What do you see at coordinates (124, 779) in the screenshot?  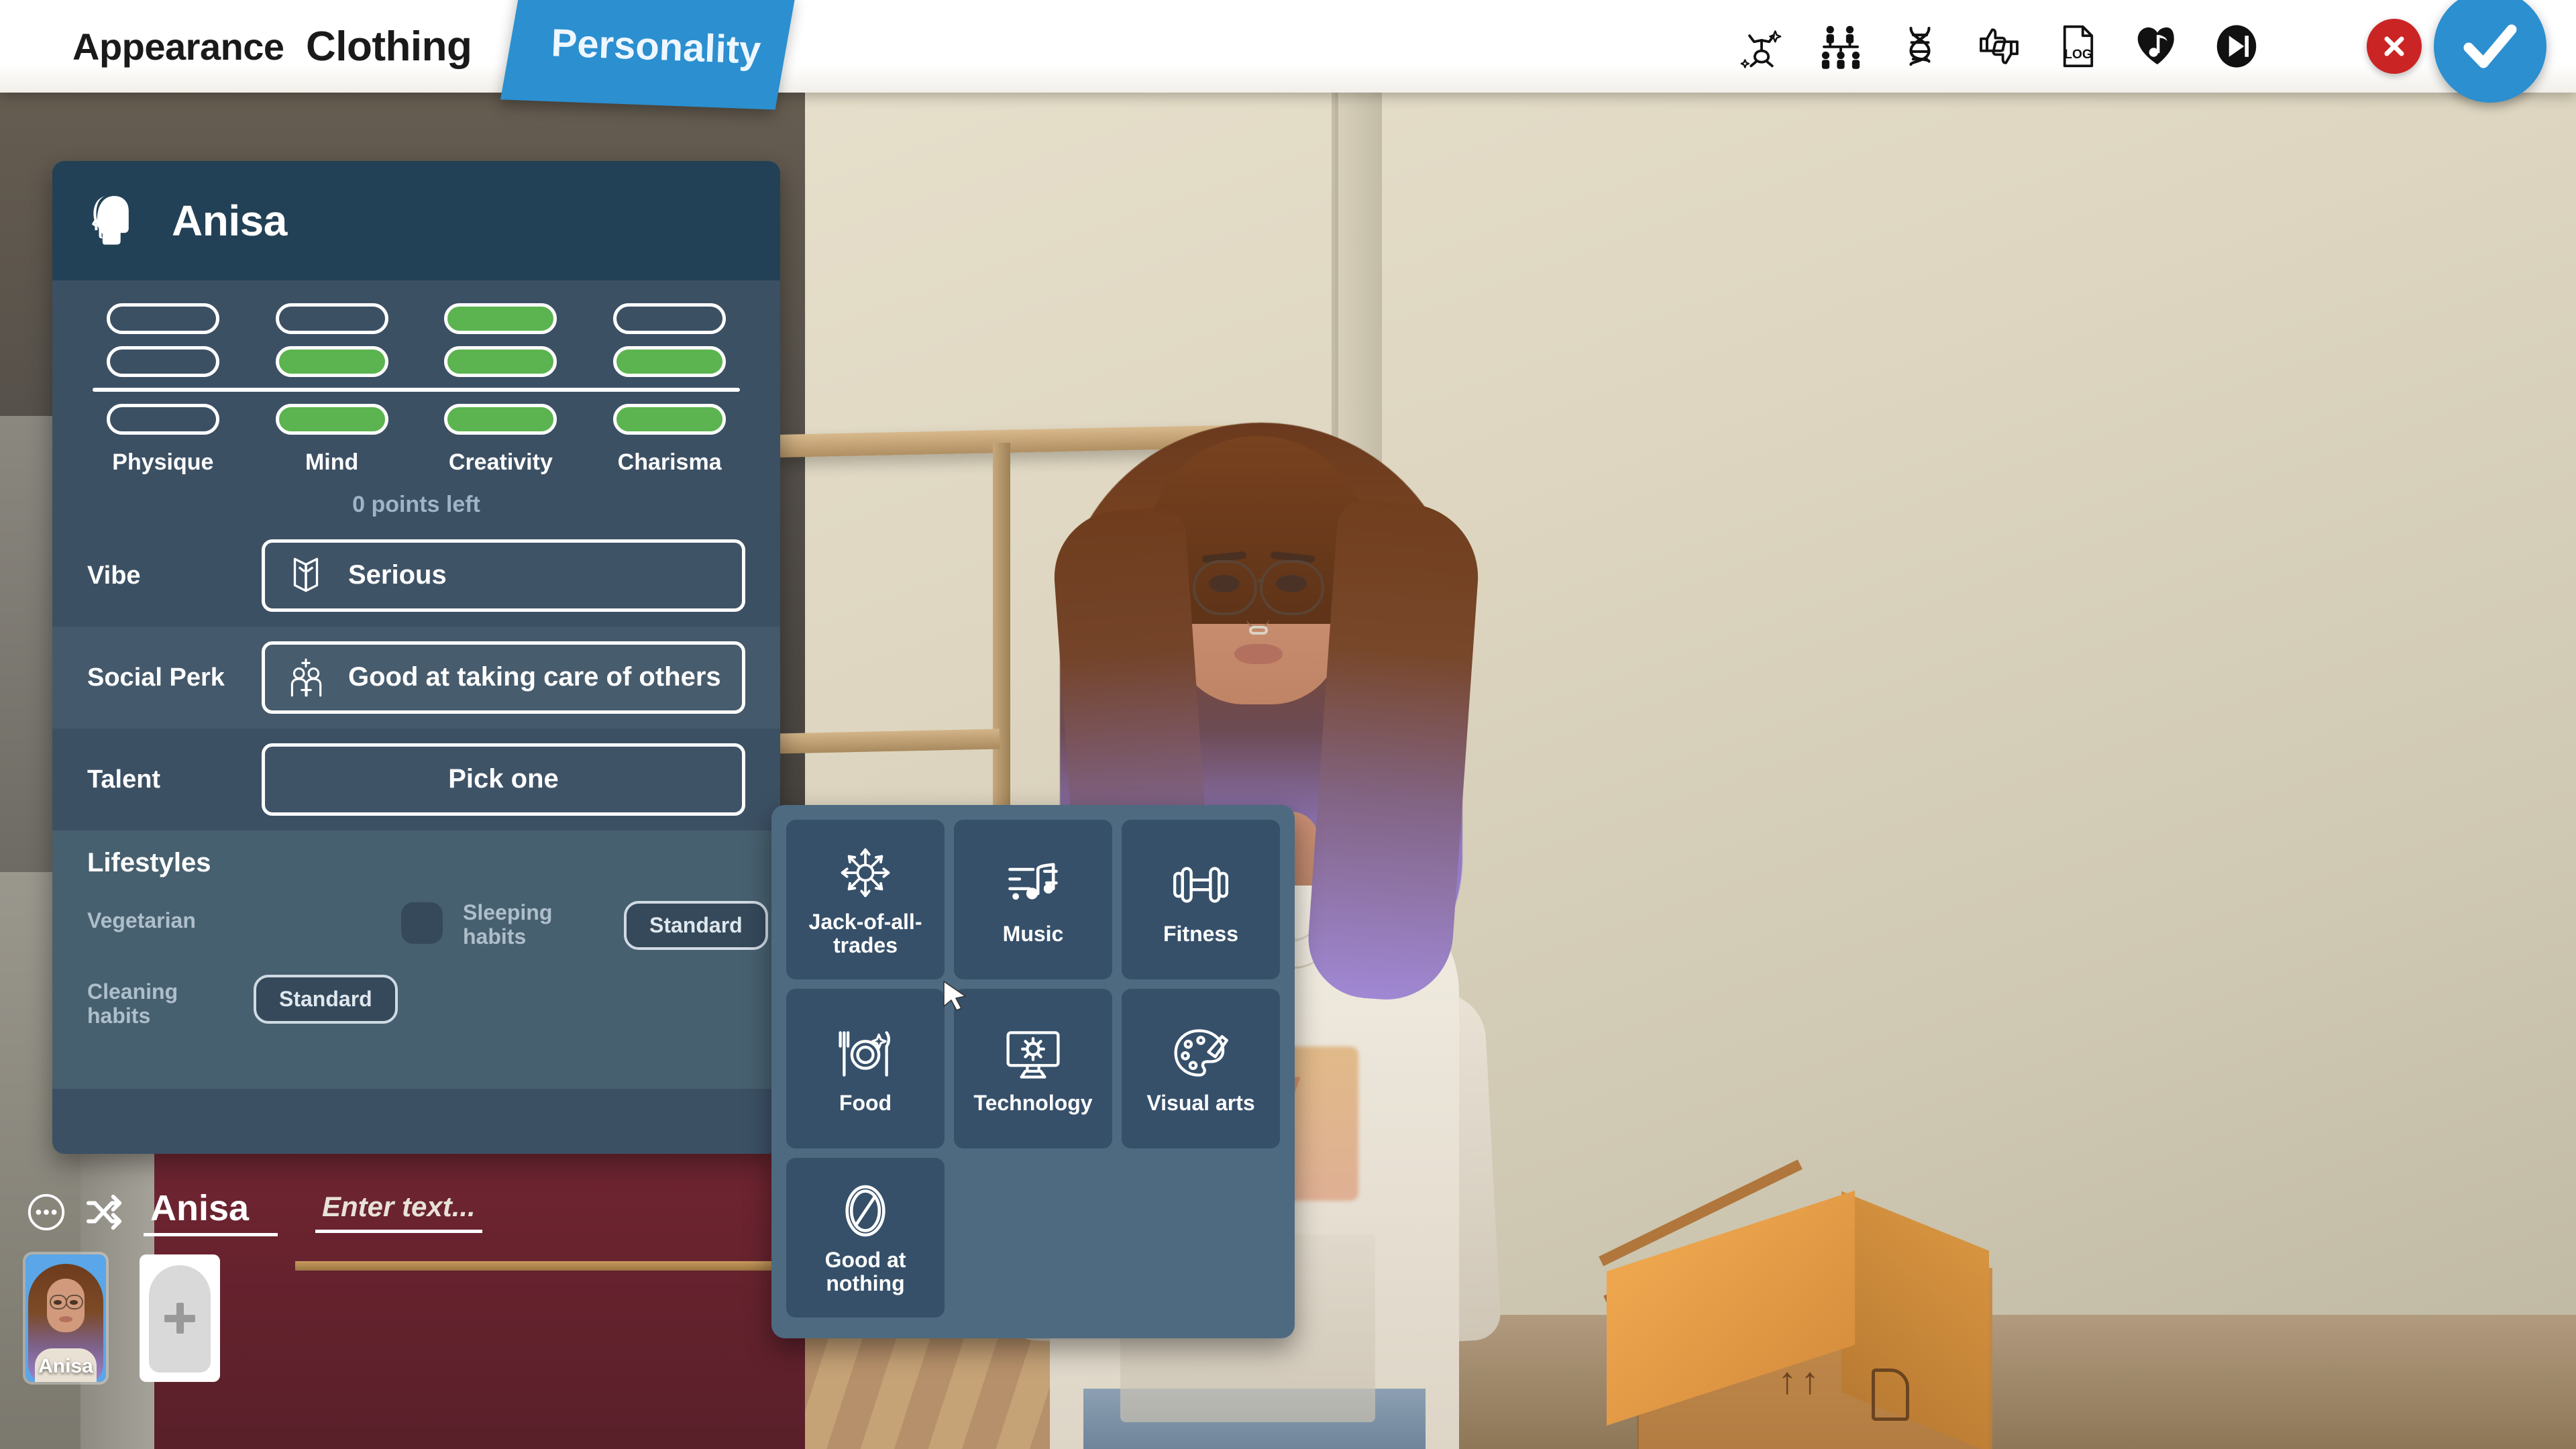 I see `talent-label: Talent` at bounding box center [124, 779].